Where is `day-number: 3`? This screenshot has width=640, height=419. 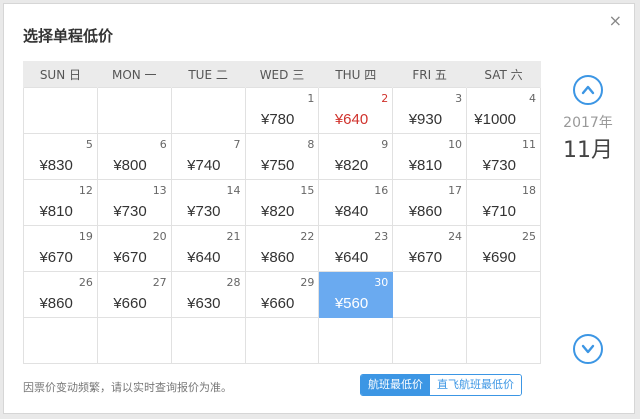 day-number: 3 is located at coordinates (459, 98).